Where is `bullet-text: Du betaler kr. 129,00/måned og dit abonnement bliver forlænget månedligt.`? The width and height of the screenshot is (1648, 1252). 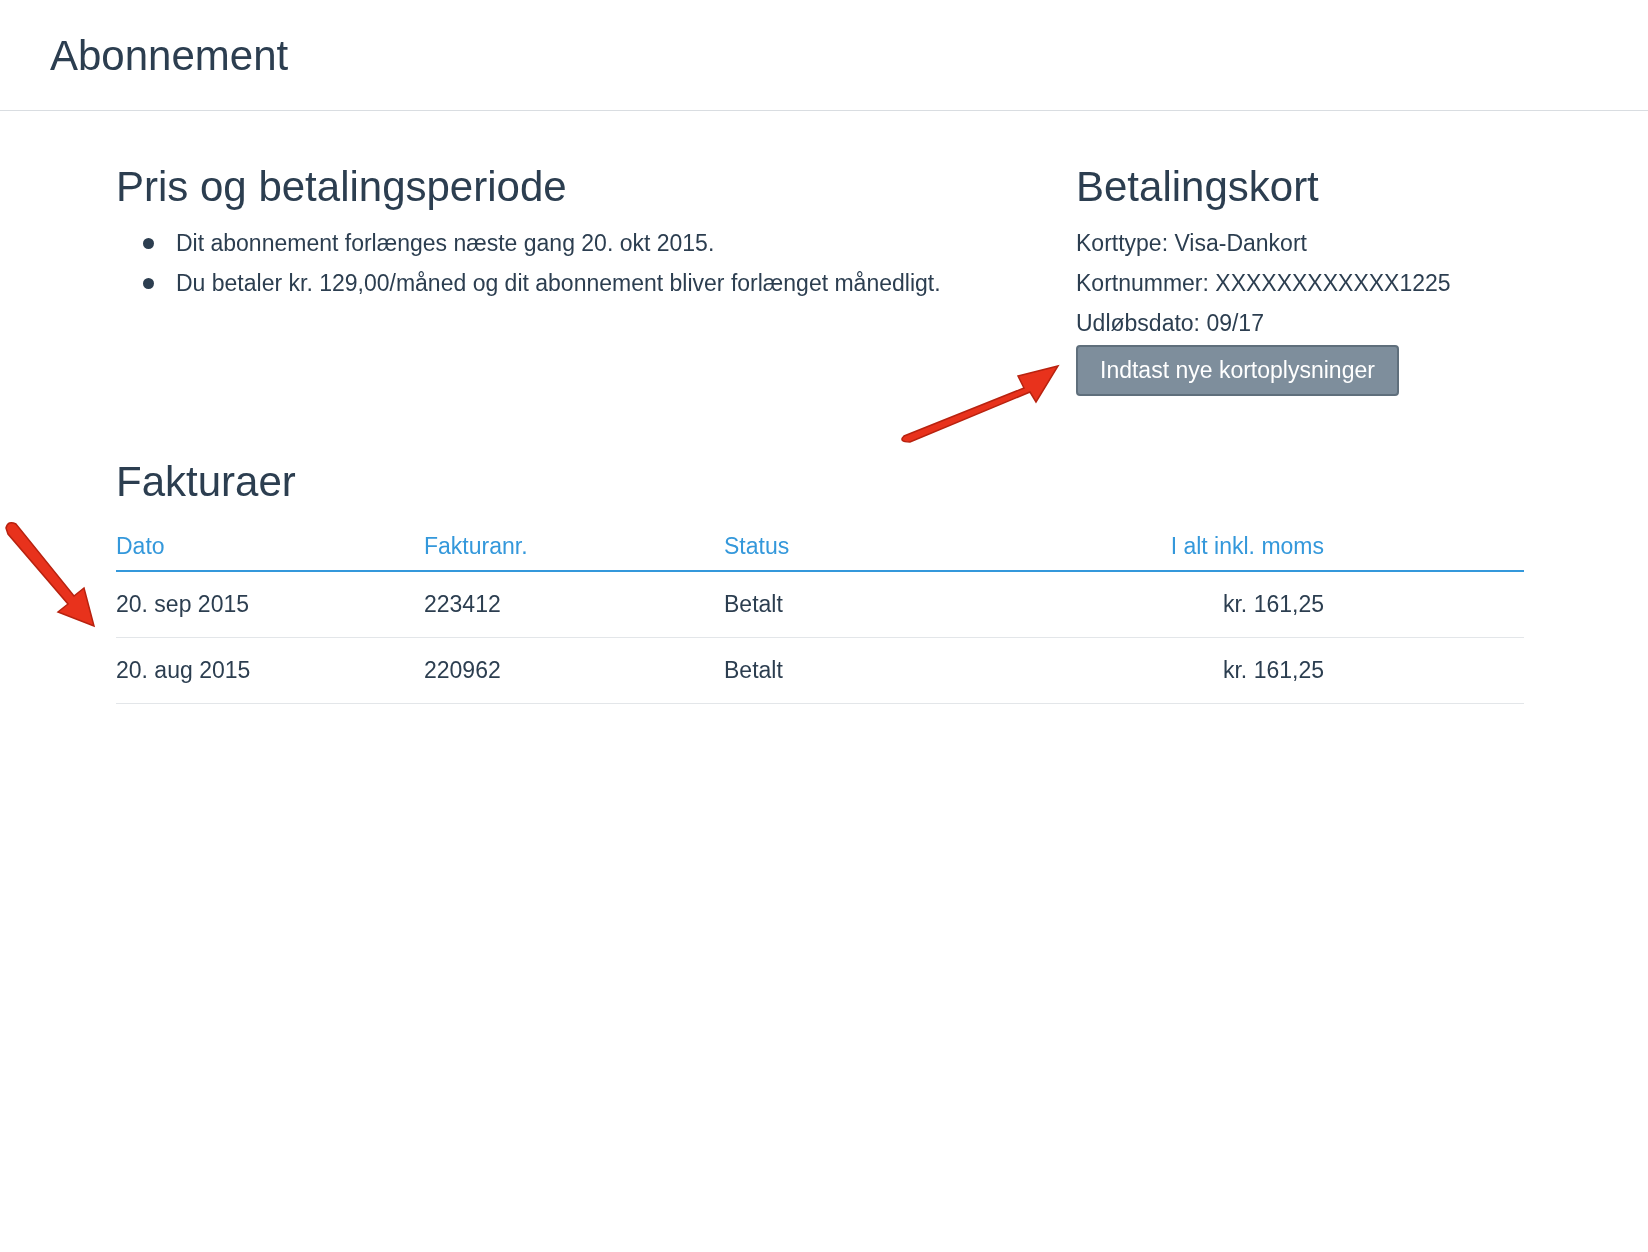 bullet-text: Du betaler kr. 129,00/måned og dit abonnement bliver forlænget månedligt. is located at coordinates (558, 283).